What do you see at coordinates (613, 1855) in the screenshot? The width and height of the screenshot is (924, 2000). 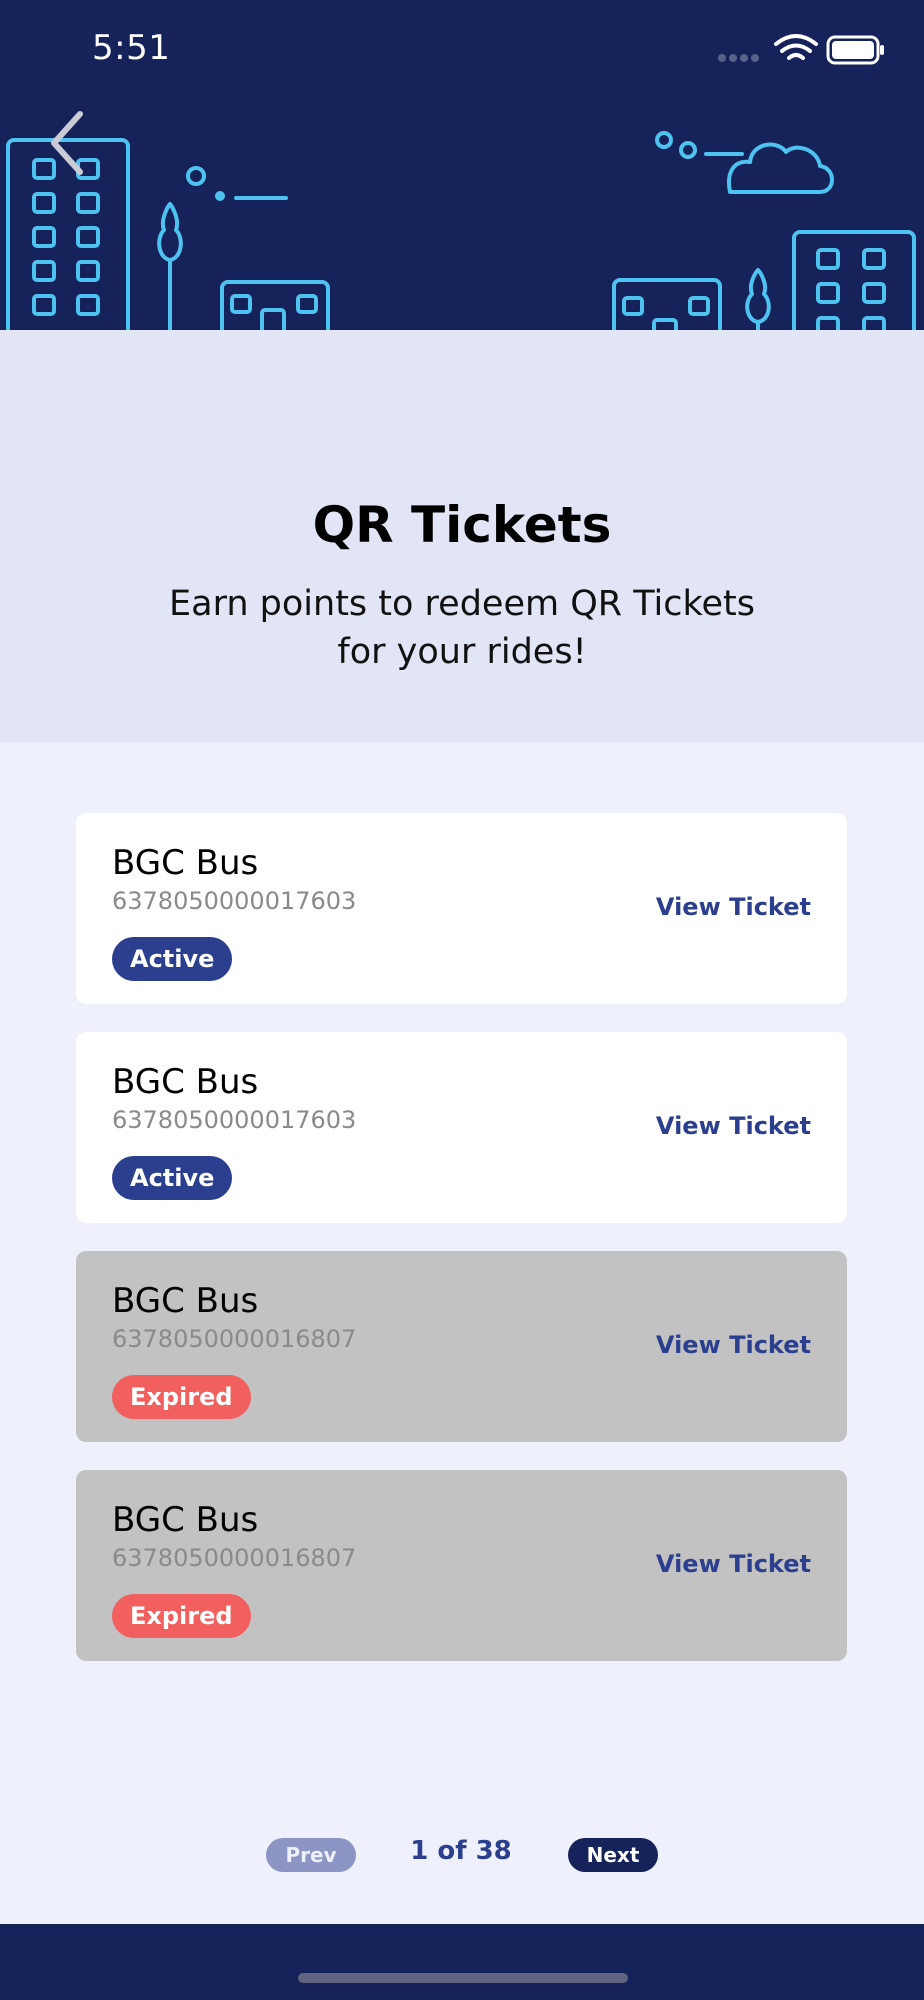 I see `next-page-button: Next` at bounding box center [613, 1855].